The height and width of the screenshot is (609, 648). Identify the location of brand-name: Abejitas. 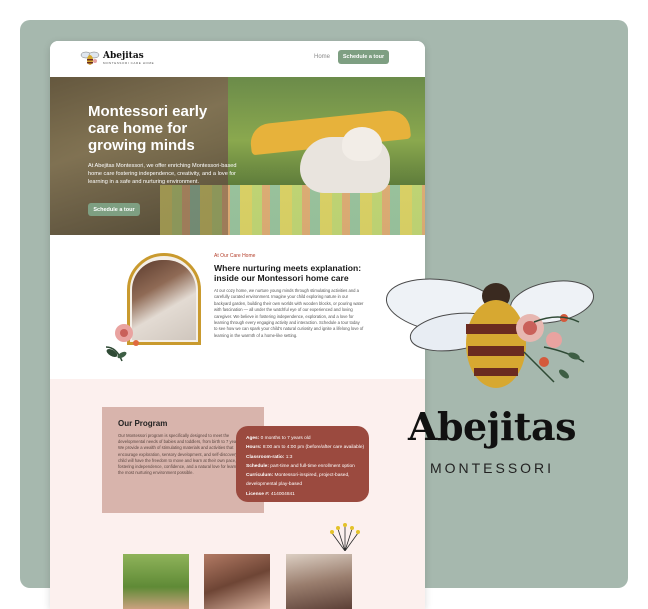
(492, 426).